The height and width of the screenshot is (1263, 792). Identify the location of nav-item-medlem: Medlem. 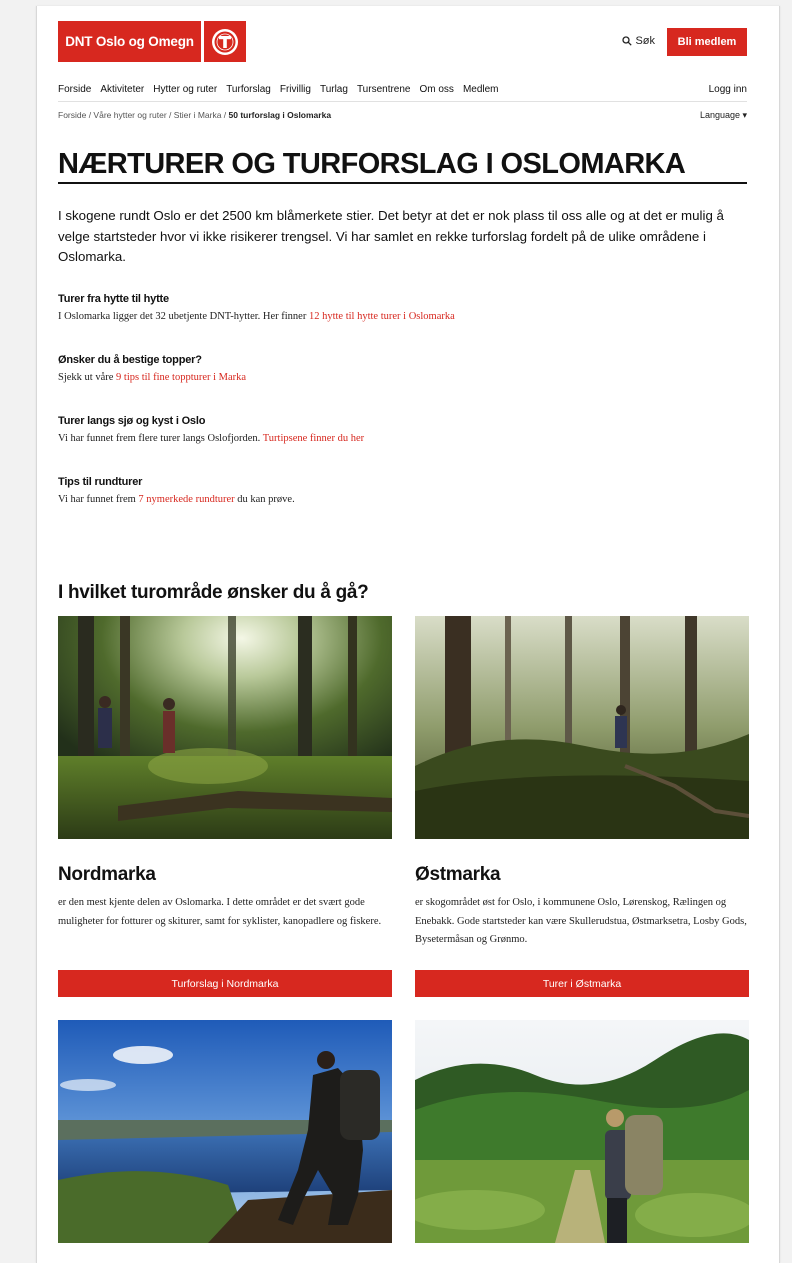
(481, 89).